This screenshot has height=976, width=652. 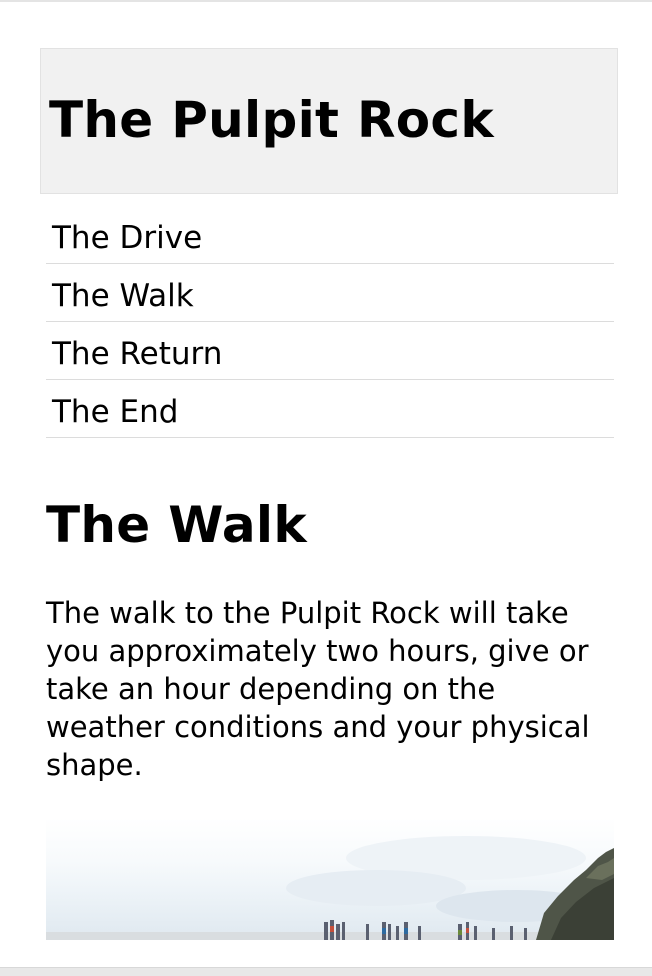 I want to click on menu-item-label: The Drive, so click(x=127, y=238).